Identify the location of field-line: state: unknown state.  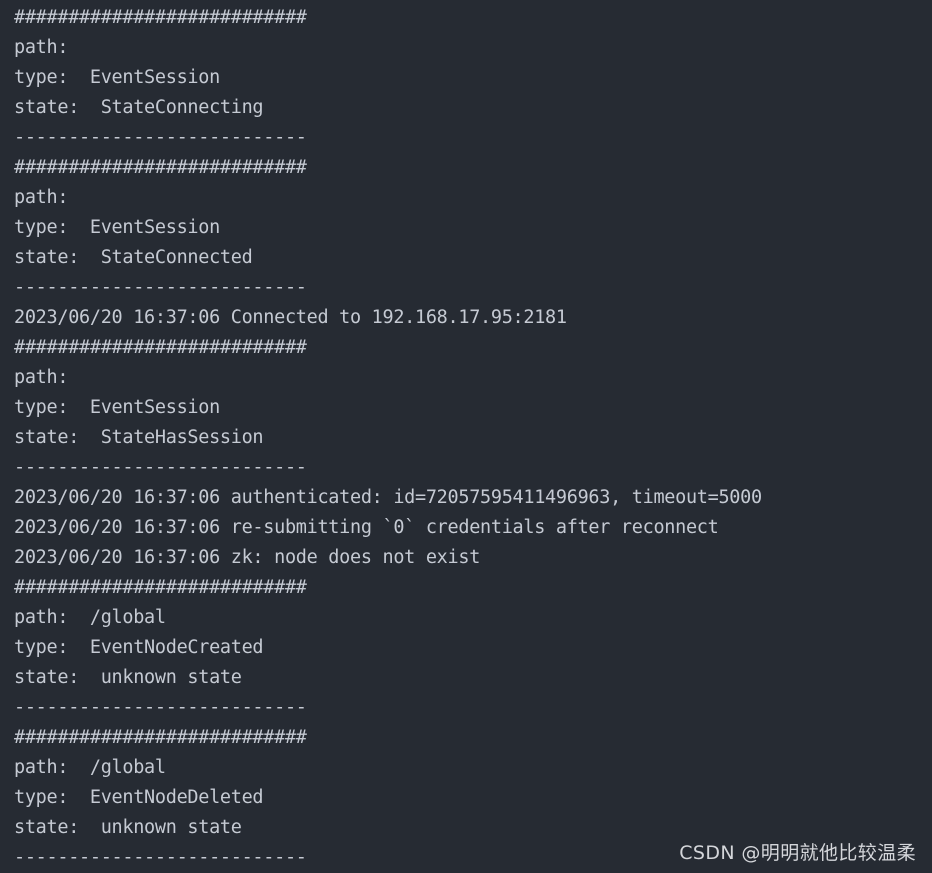
(128, 677).